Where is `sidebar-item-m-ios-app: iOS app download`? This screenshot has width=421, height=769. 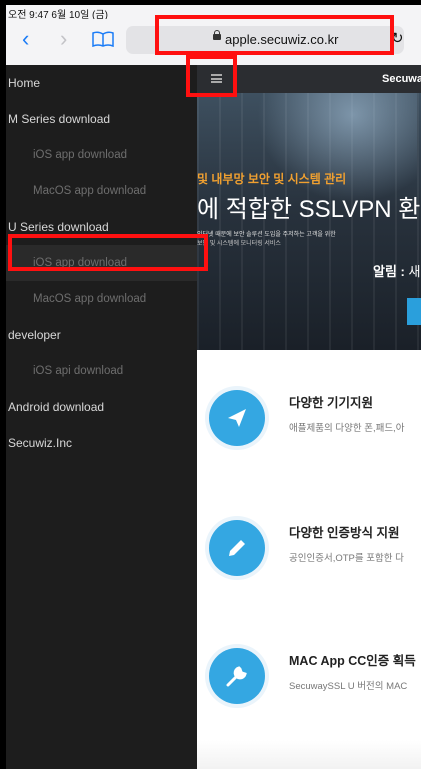
sidebar-item-m-ios-app: iOS app download is located at coordinates (101, 155).